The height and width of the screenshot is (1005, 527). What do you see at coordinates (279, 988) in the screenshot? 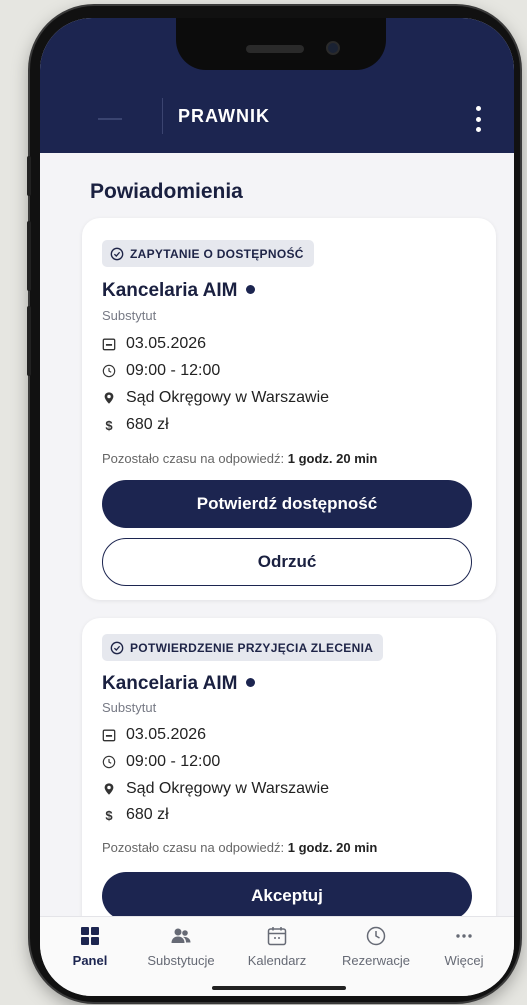
I see `home-indicator` at bounding box center [279, 988].